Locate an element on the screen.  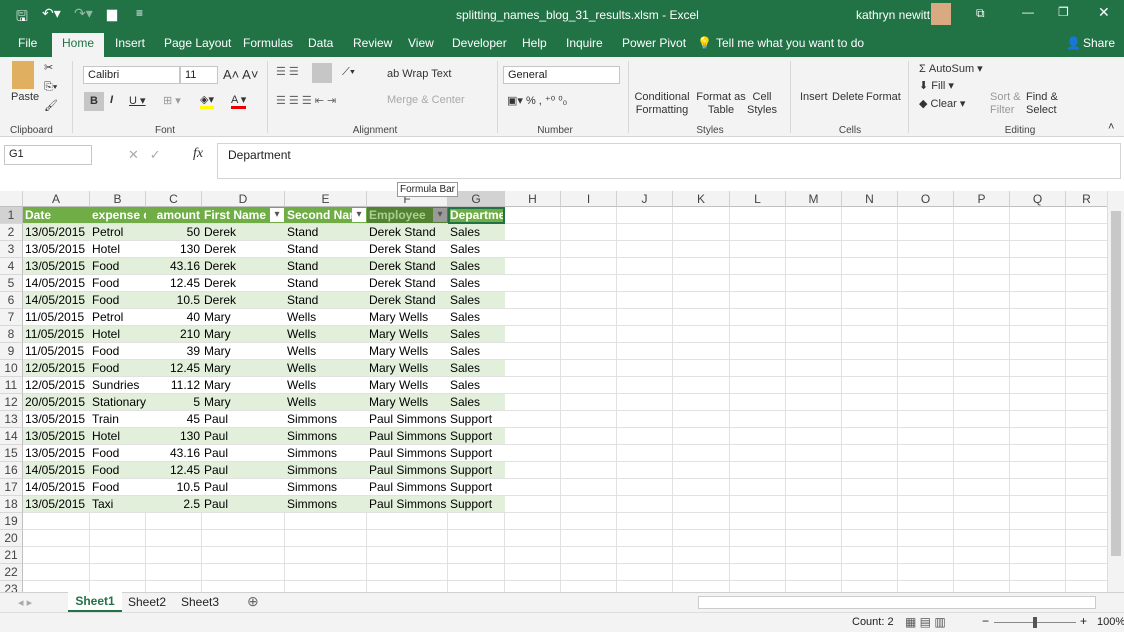
select-all-corner is located at coordinates (11, 199).